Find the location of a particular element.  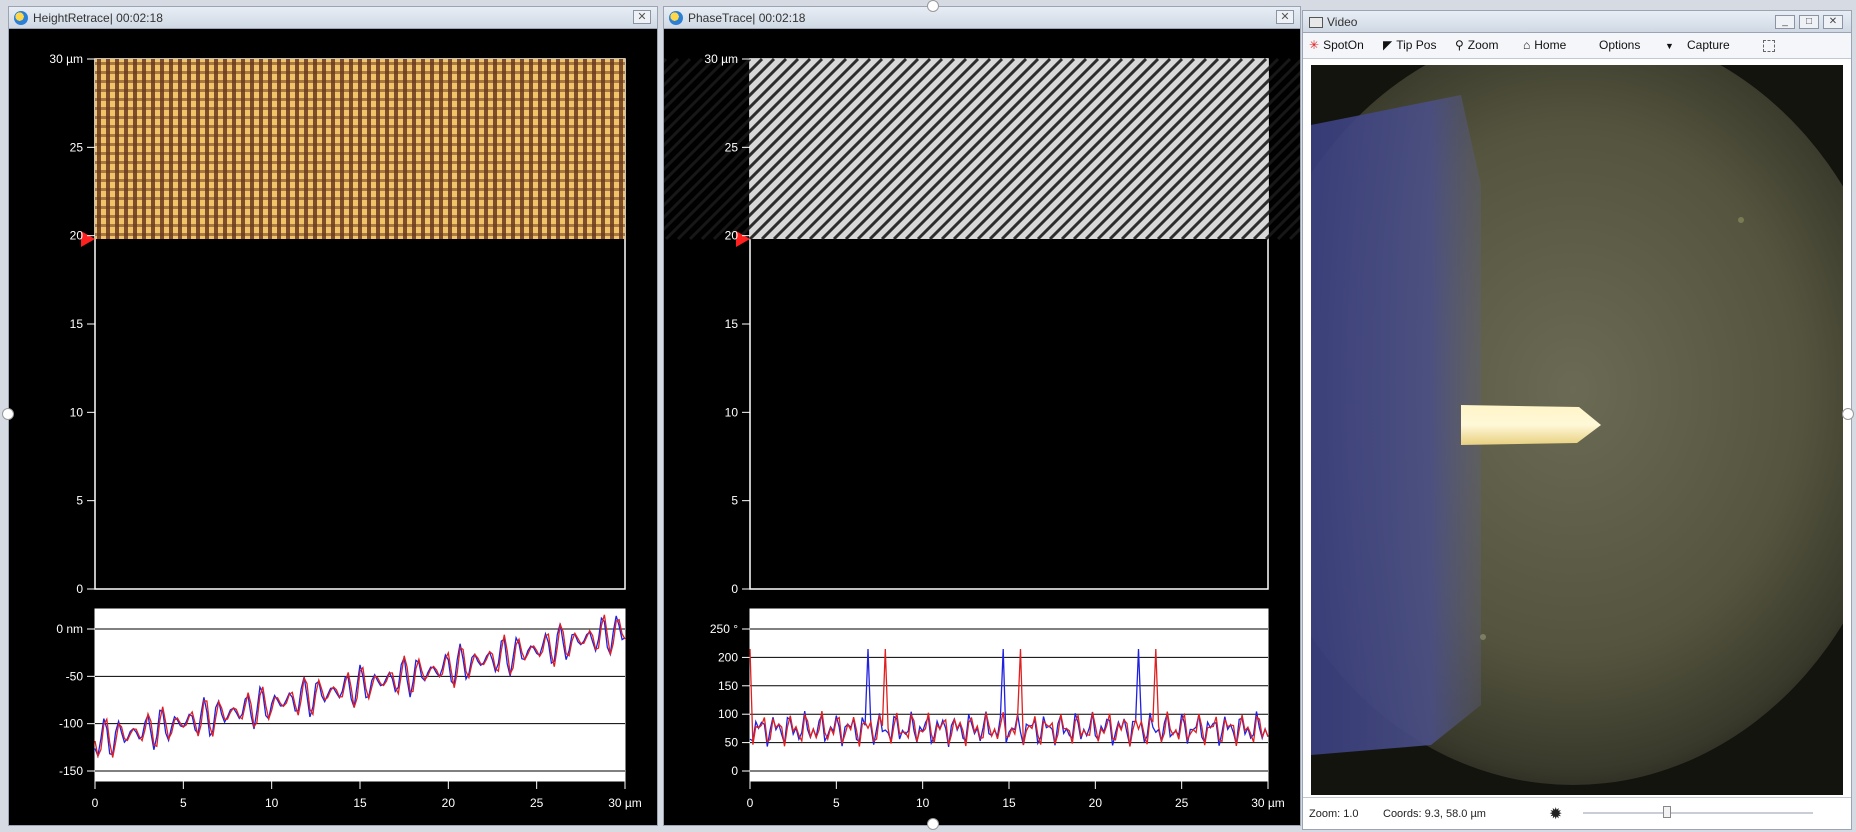

spoton-button: ✳ SpotOn is located at coordinates (1336, 45).